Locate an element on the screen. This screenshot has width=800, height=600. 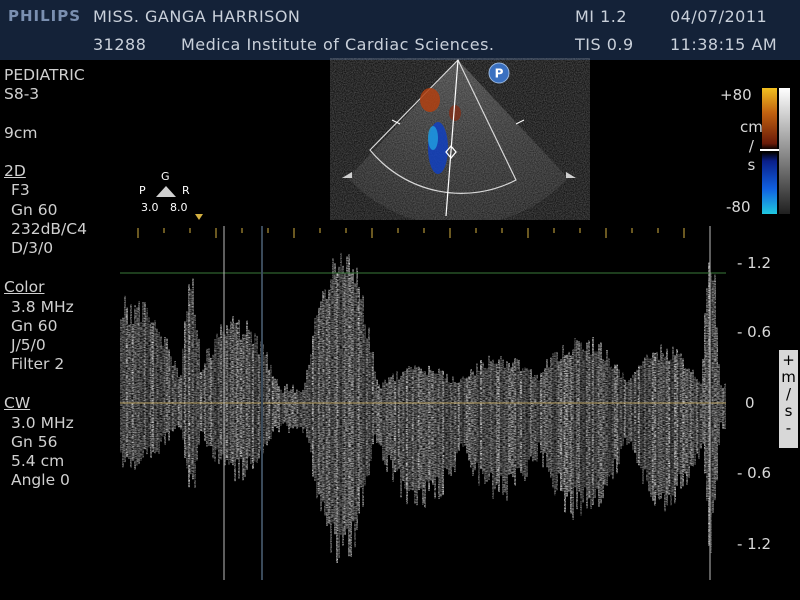
velocity-max-label: +80 is located at coordinates (736, 95).